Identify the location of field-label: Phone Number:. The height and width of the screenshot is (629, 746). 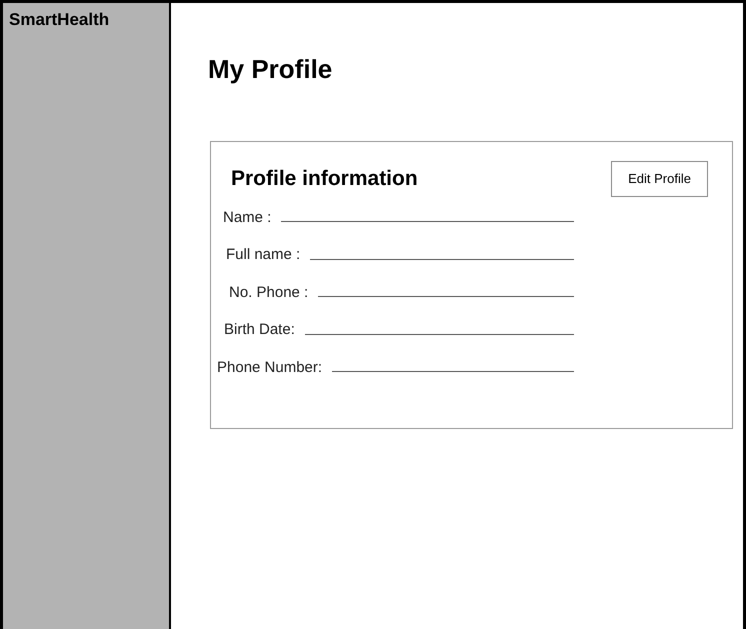
(269, 368).